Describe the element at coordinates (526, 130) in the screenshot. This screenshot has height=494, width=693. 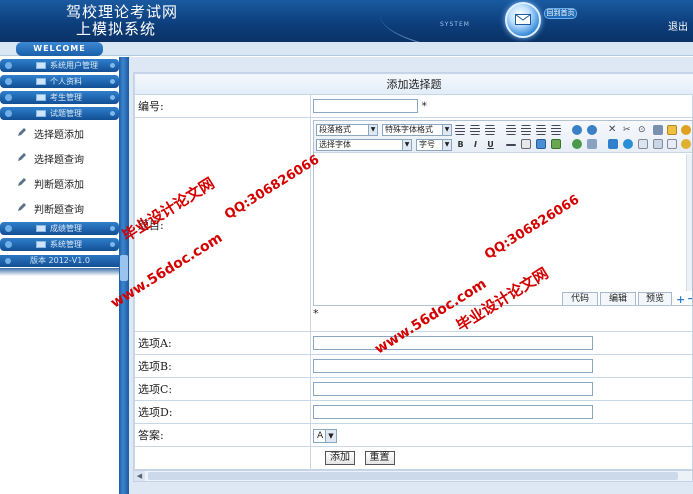
I see `ordered-list-icon` at that location.